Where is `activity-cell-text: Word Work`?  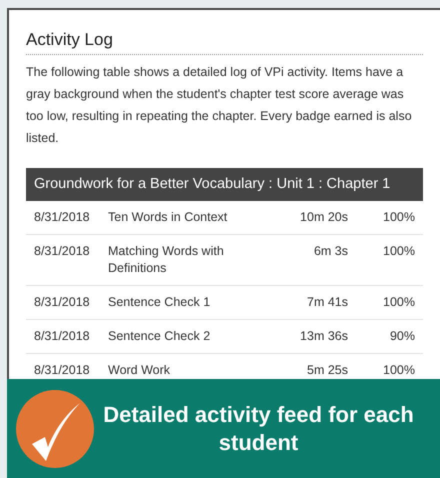 activity-cell-text: Word Work is located at coordinates (140, 370).